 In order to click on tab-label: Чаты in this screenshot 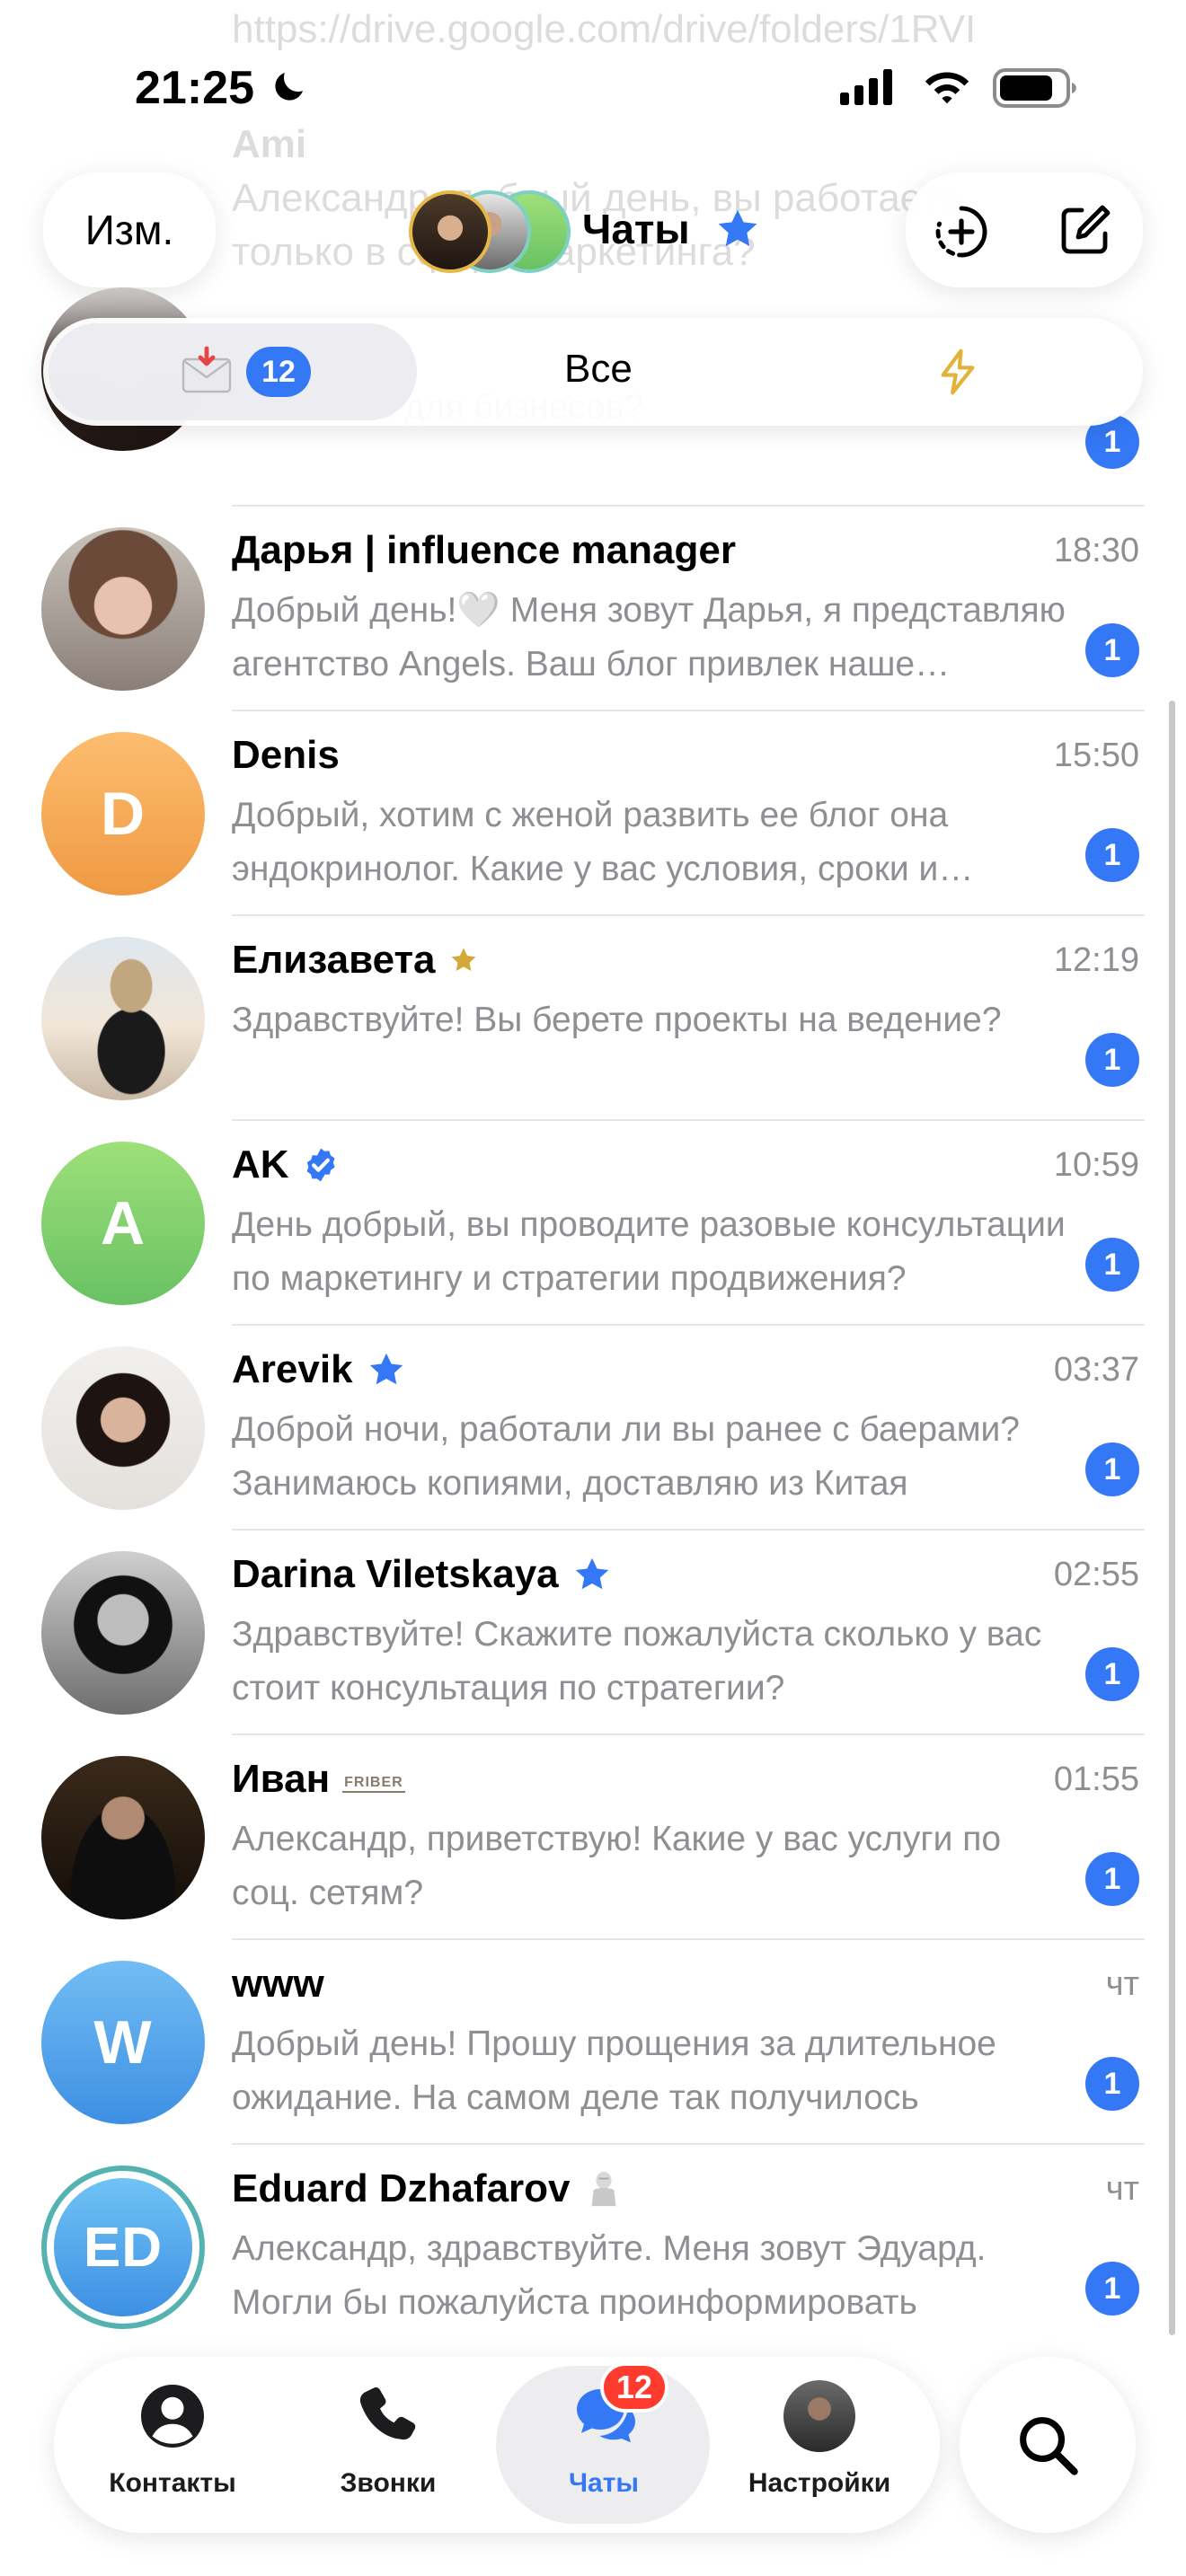, I will do `click(604, 2483)`.